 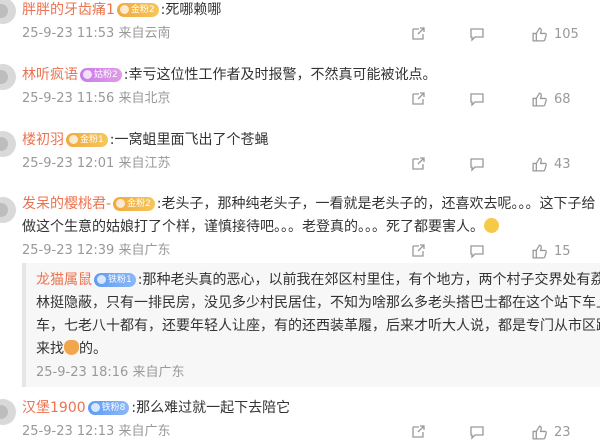 I want to click on comment-text: :那么难过就一起下去陪它, so click(x=211, y=408).